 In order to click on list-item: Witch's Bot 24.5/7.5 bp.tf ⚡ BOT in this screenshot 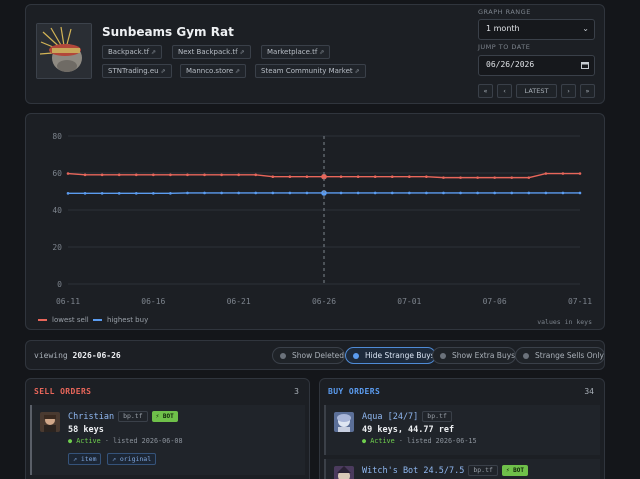, I will do `click(462, 469)`.